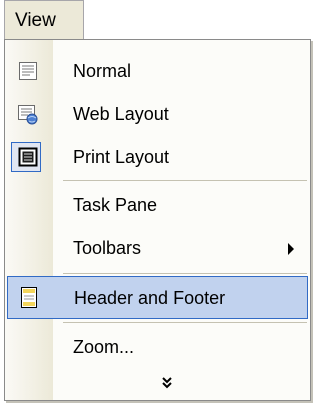  Describe the element at coordinates (291, 249) in the screenshot. I see `submenu-arrow-icon` at that location.